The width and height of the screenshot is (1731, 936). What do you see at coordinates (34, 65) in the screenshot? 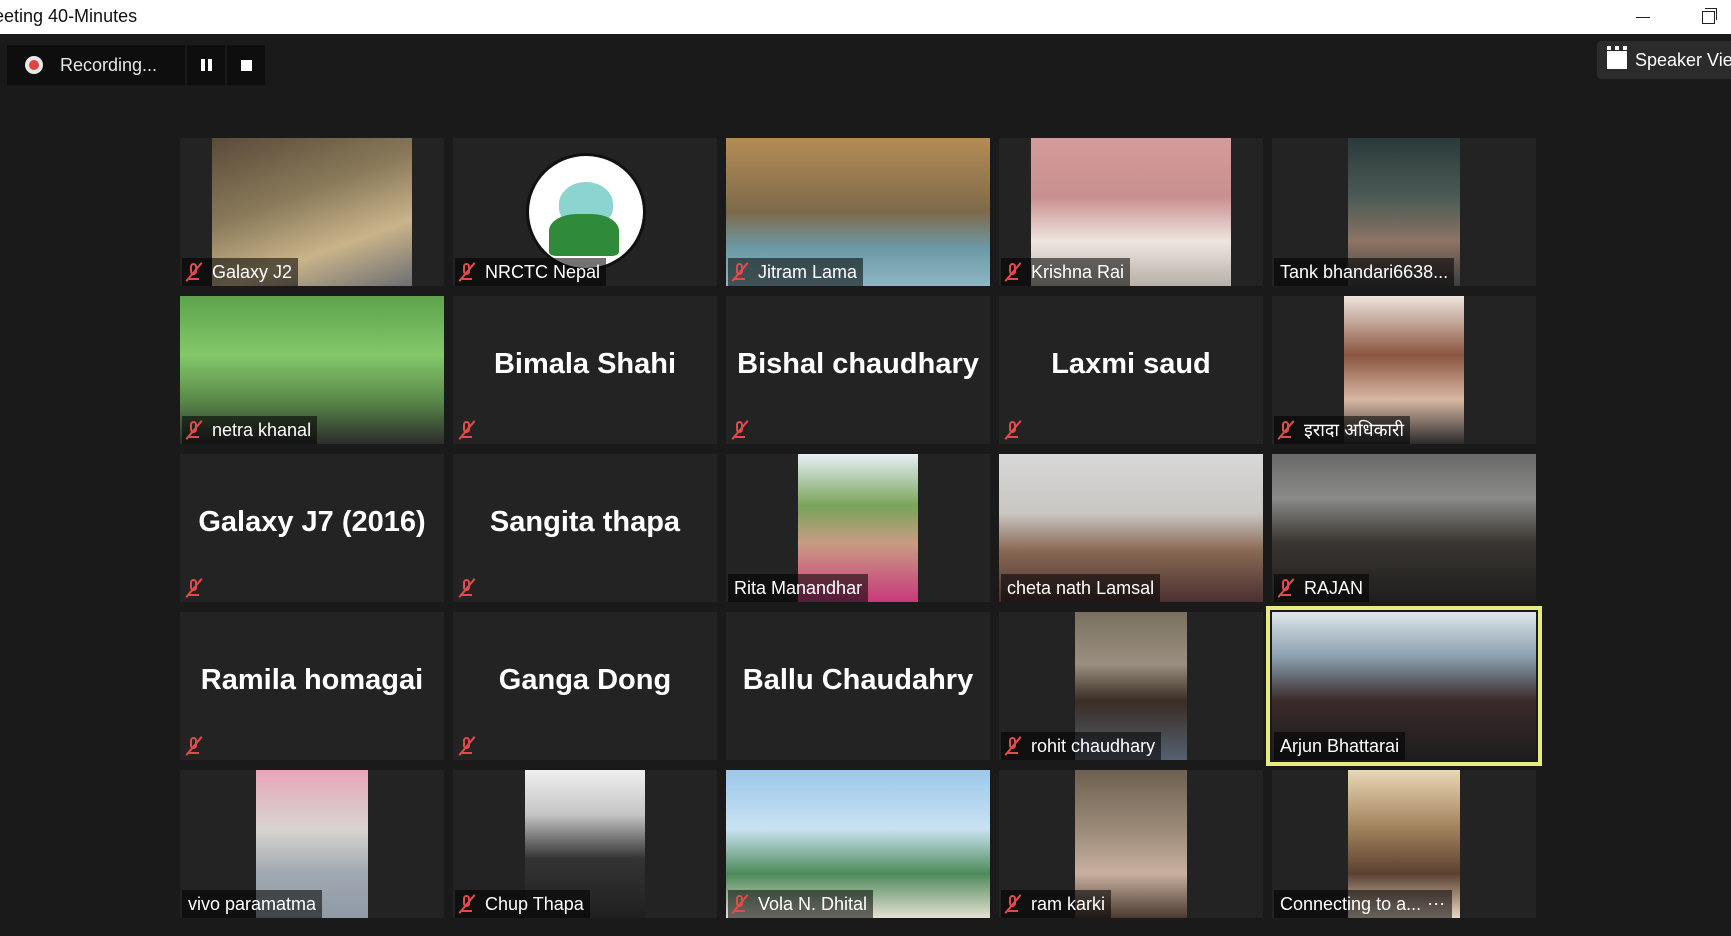
I see `record-icon` at bounding box center [34, 65].